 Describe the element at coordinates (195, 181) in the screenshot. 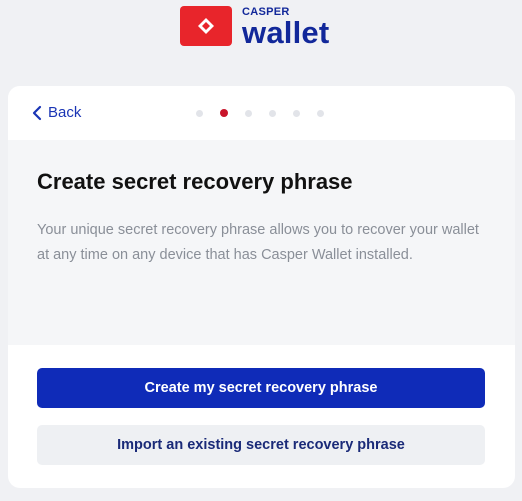

I see `page-title: Create secret recovery phrase` at that location.